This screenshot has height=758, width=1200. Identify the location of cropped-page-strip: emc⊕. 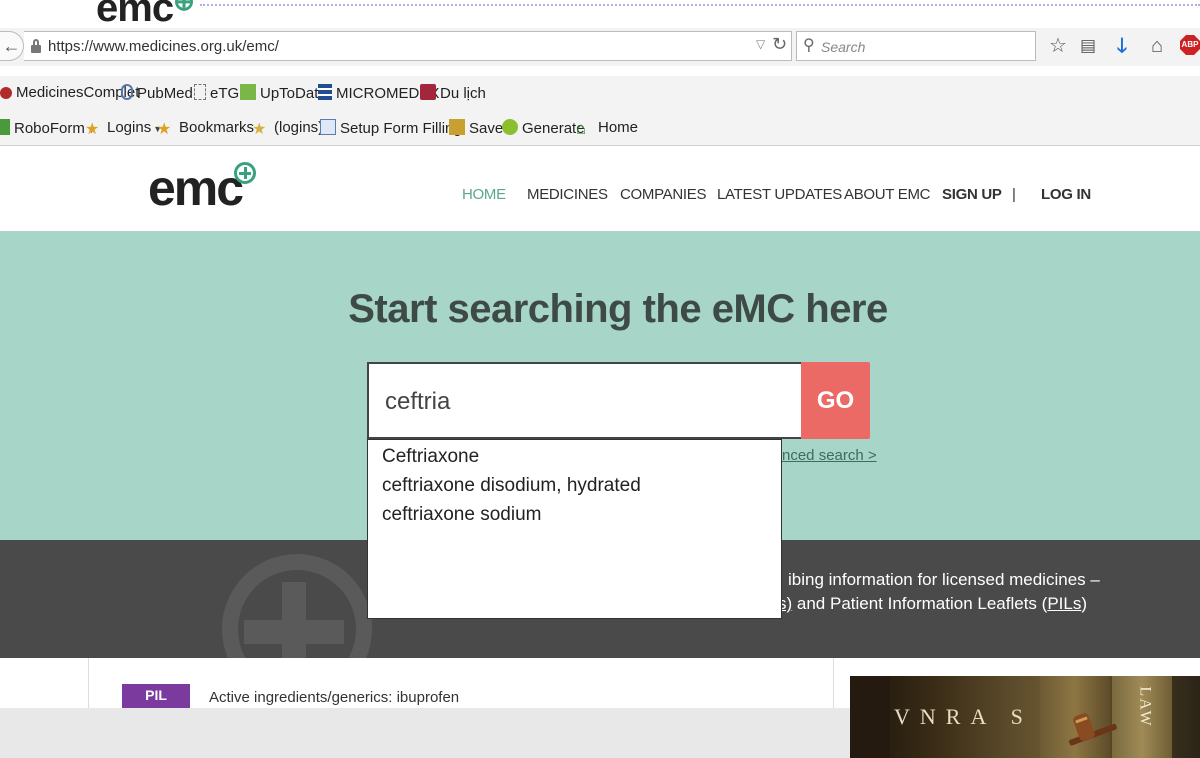
(600, 14).